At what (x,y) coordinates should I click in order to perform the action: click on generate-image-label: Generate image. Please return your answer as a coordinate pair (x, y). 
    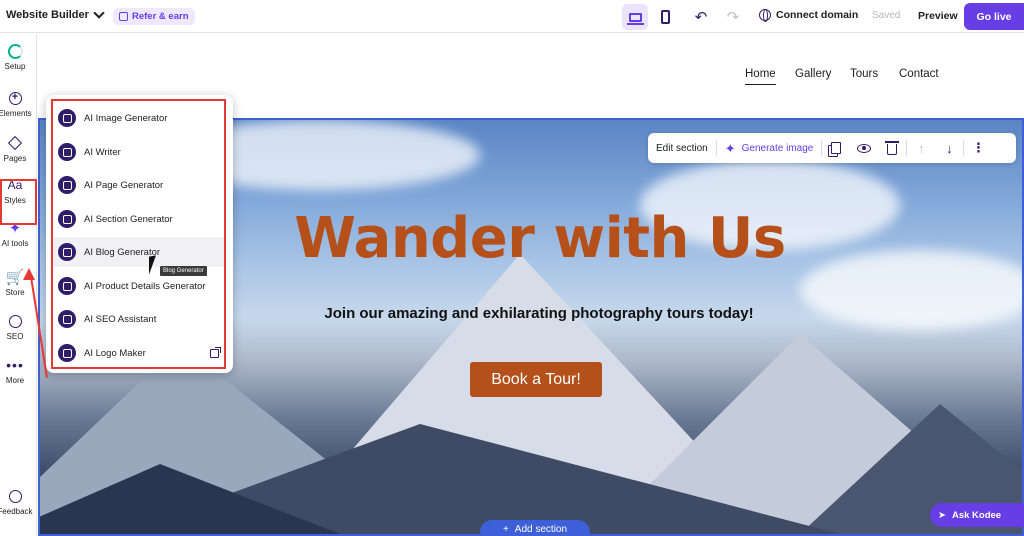
    Looking at the image, I should click on (777, 148).